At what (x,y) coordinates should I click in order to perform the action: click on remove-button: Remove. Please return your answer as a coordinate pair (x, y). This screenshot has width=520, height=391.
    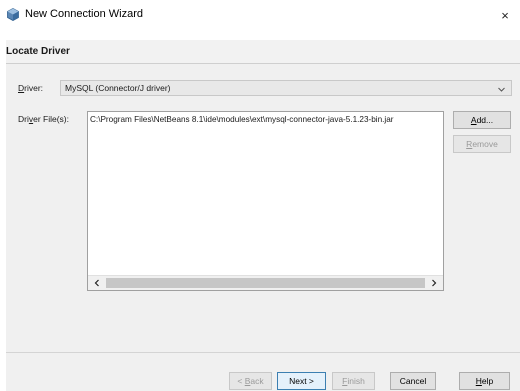
    Looking at the image, I should click on (482, 144).